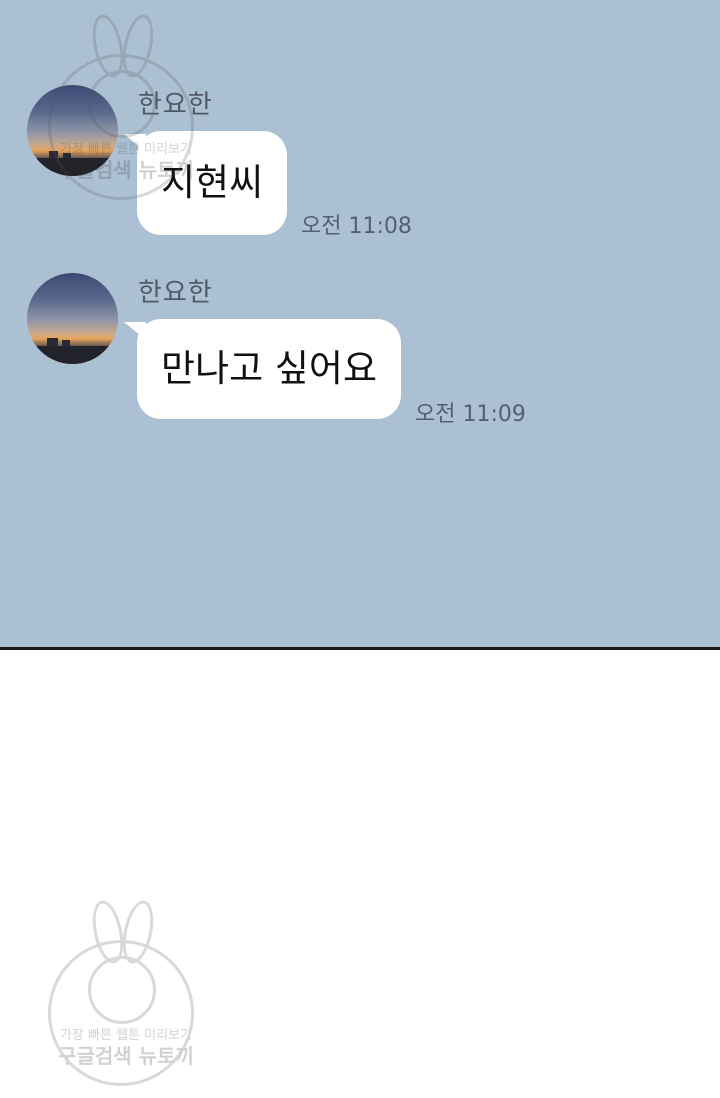 The height and width of the screenshot is (1098, 720). Describe the element at coordinates (356, 226) in the screenshot. I see `message-timestamp: 오전 11:08` at that location.